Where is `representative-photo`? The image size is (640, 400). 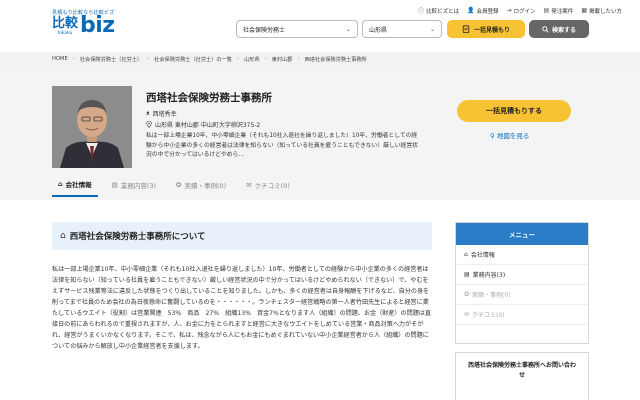 representative-photo is located at coordinates (92, 127).